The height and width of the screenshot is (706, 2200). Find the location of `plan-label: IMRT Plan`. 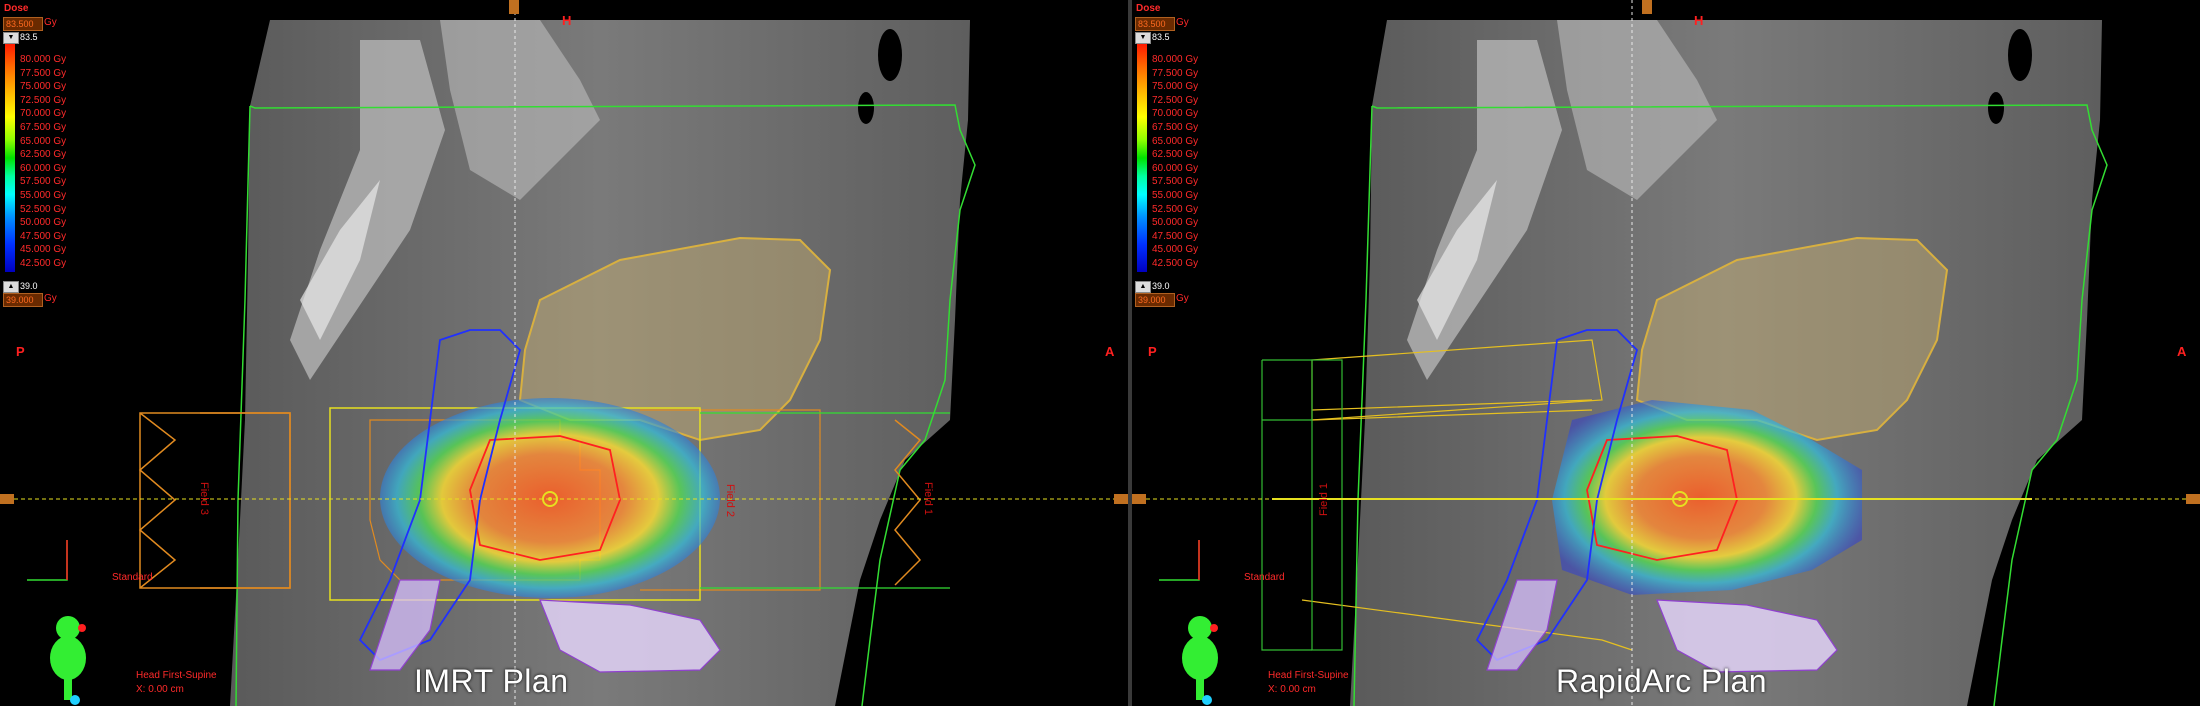

plan-label: IMRT Plan is located at coordinates (491, 681).